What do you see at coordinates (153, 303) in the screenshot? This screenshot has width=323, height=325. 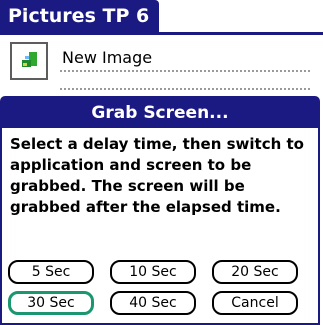 I see `delay-40-sec-button: 40 Sec` at bounding box center [153, 303].